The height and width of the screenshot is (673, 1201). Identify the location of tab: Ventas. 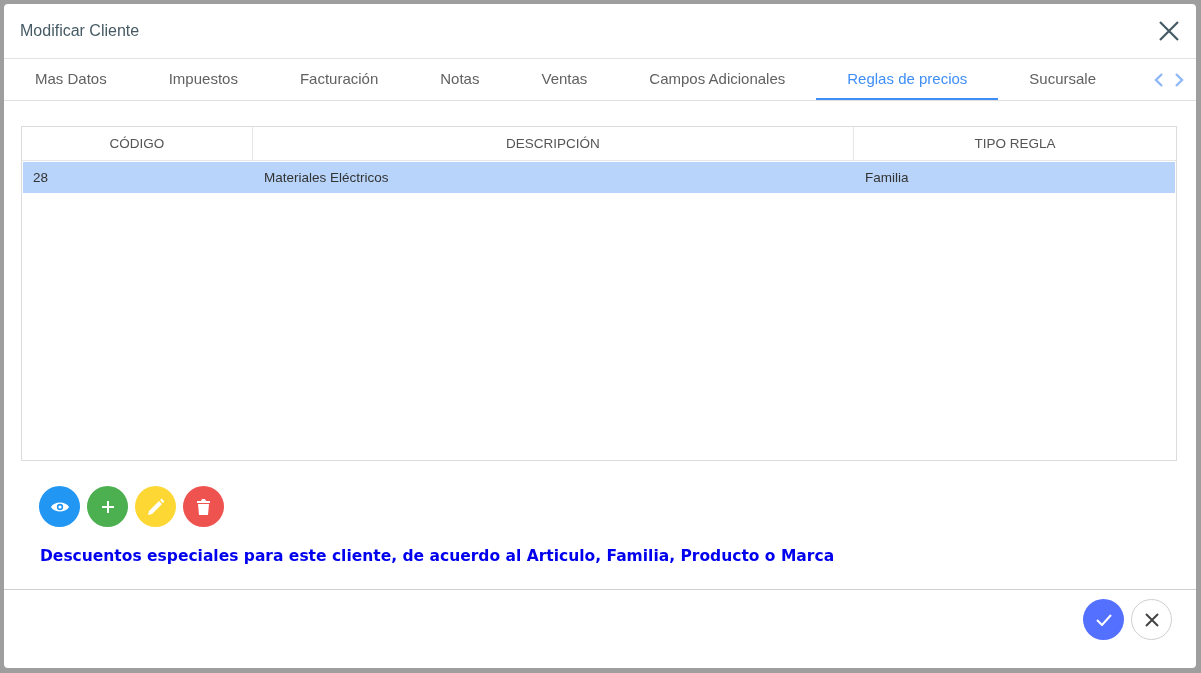
(564, 79).